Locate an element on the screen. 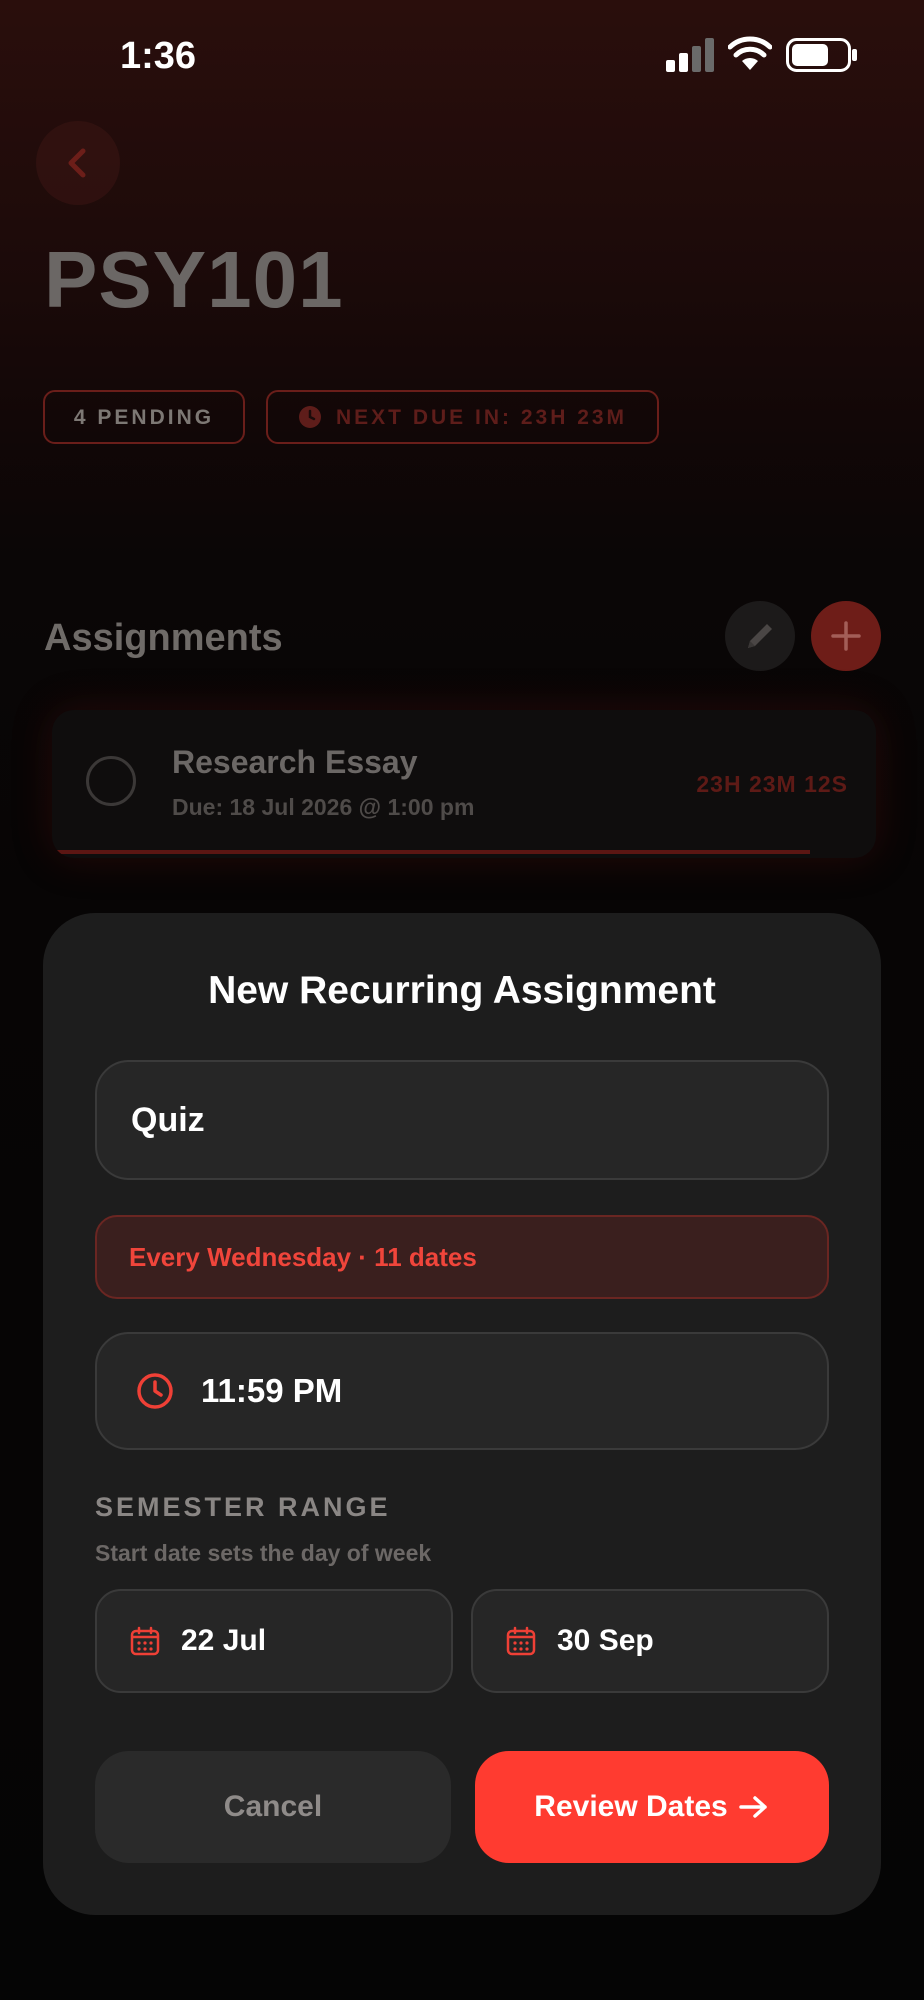 This screenshot has width=924, height=2000. pencil-icon is located at coordinates (760, 636).